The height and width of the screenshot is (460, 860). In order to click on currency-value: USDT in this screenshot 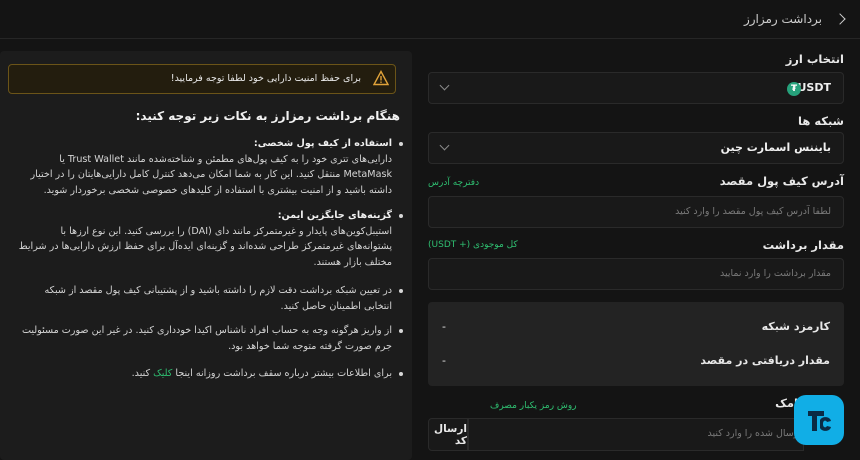, I will do `click(814, 87)`.